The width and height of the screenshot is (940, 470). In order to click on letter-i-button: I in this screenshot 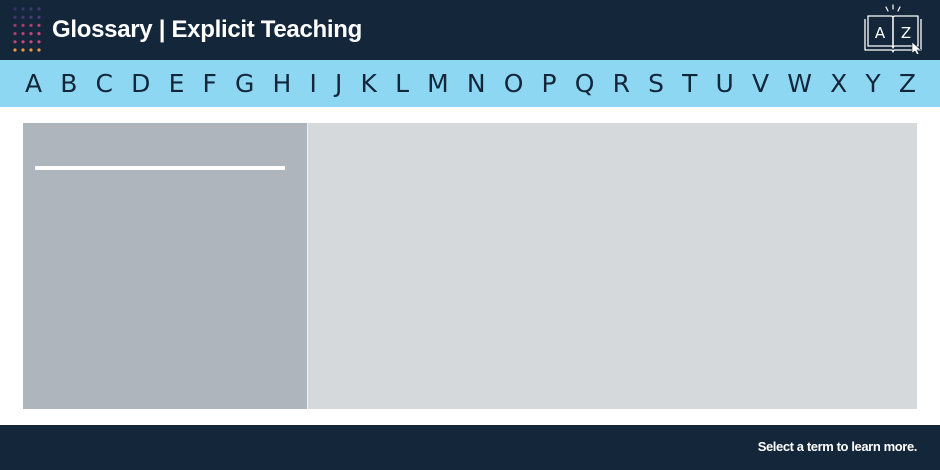, I will do `click(313, 83)`.